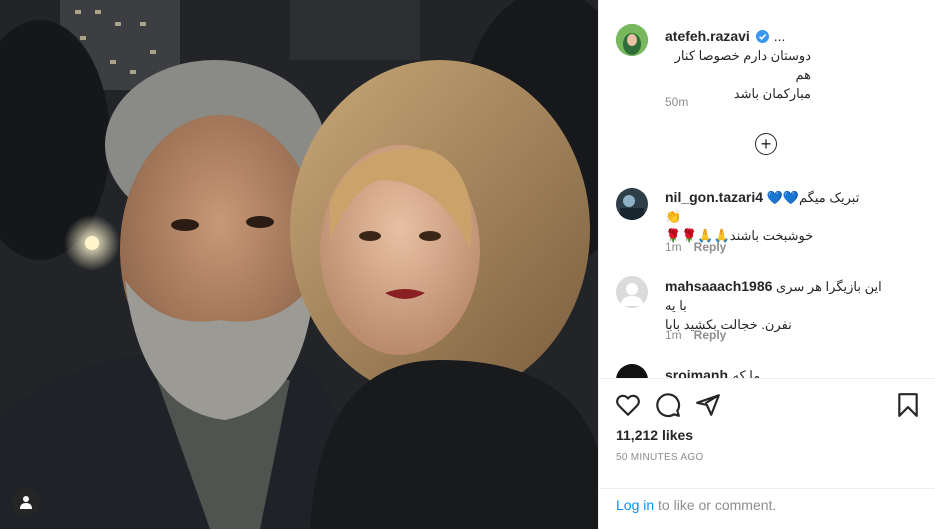 This screenshot has height=530, width=935. I want to click on load-more-comments-button: +, so click(766, 144).